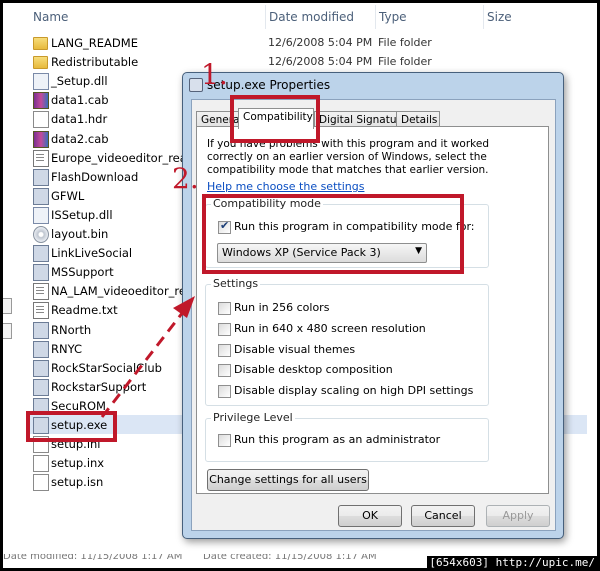  What do you see at coordinates (512, 562) in the screenshot?
I see `watermark: [654x603] http://upic.me/` at bounding box center [512, 562].